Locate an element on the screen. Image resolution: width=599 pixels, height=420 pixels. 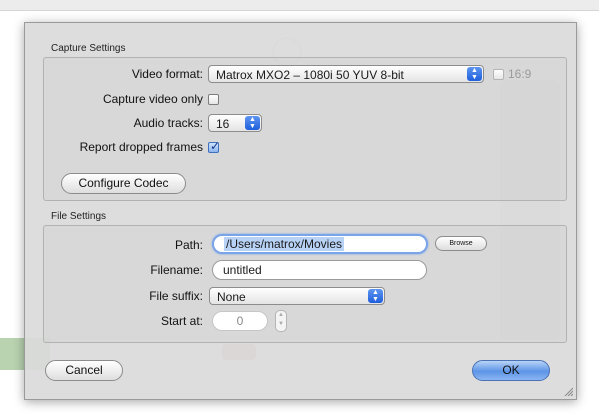
report-dropped-frames-checkbox: ✓ is located at coordinates (214, 146).